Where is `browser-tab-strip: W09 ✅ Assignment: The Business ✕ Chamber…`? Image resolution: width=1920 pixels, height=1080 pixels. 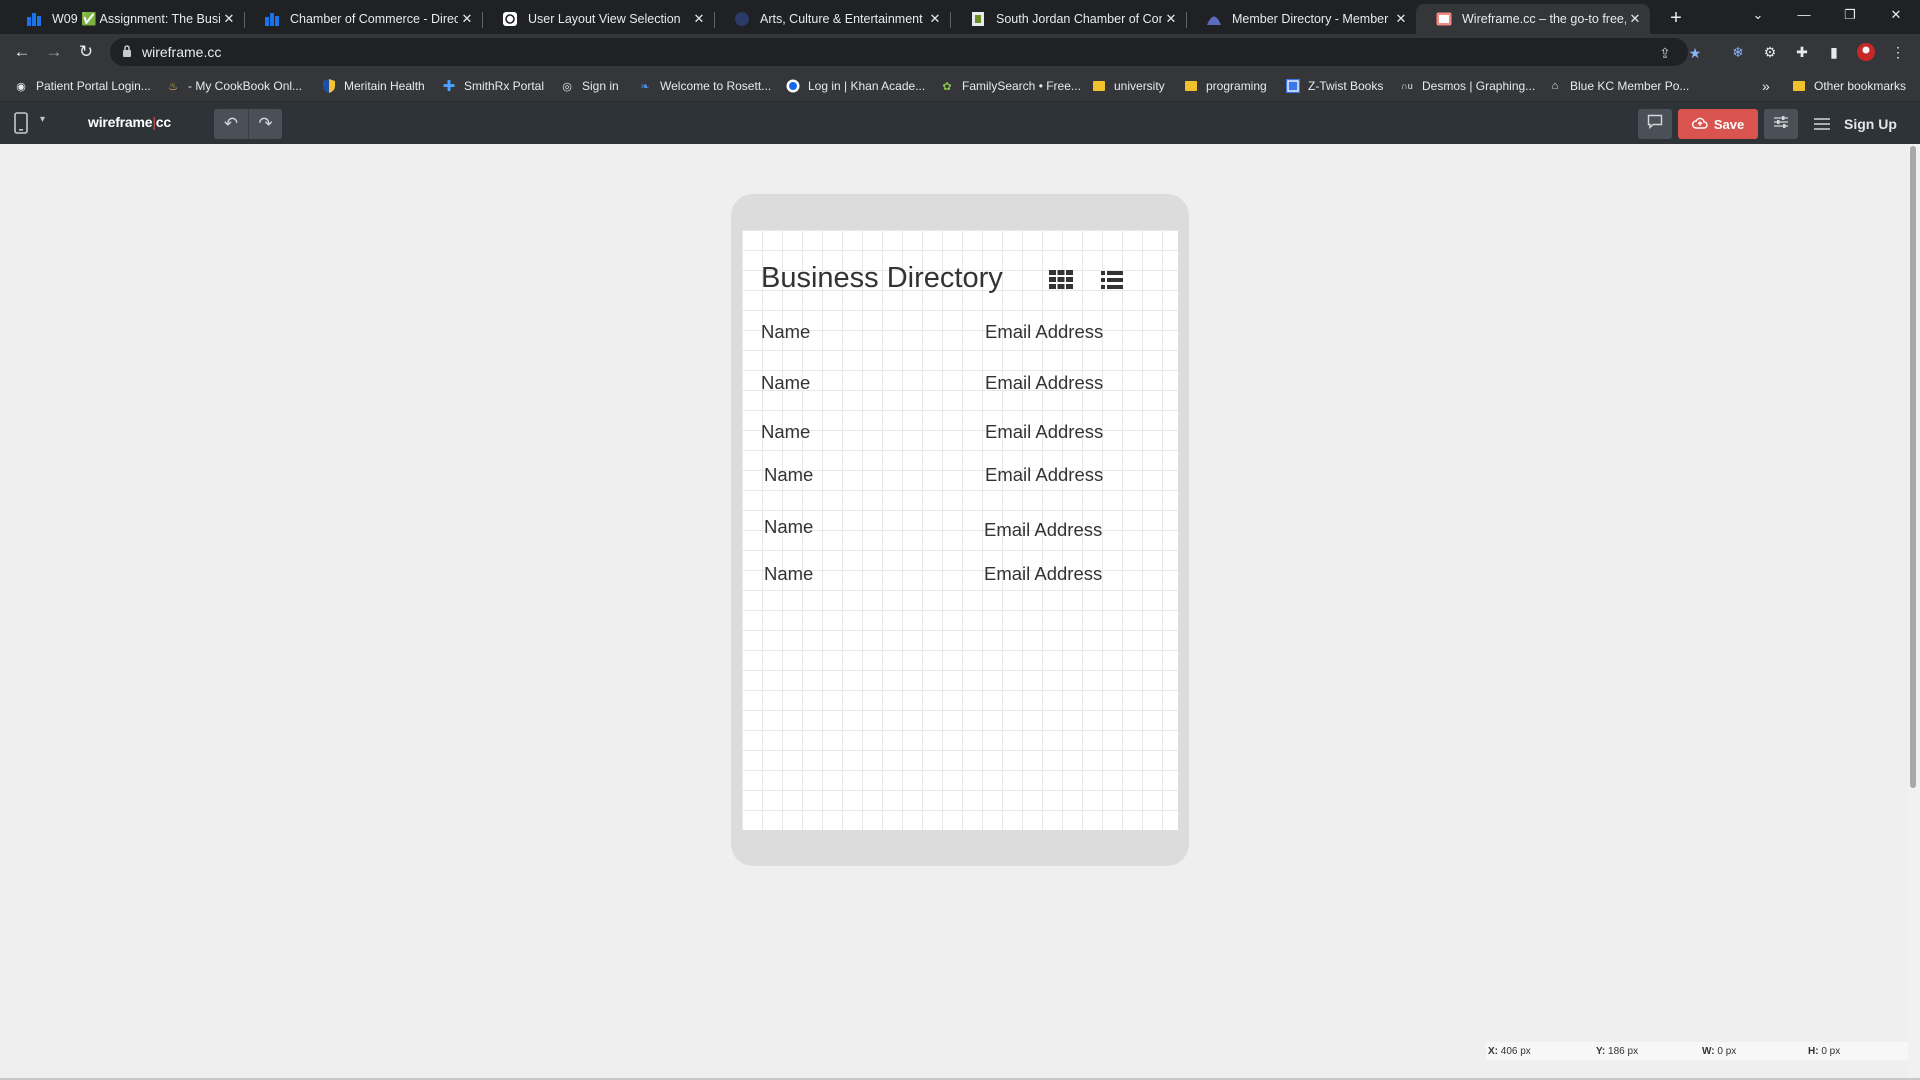 browser-tab-strip: W09 ✅ Assignment: The Business ✕ Chamber… is located at coordinates (960, 17).